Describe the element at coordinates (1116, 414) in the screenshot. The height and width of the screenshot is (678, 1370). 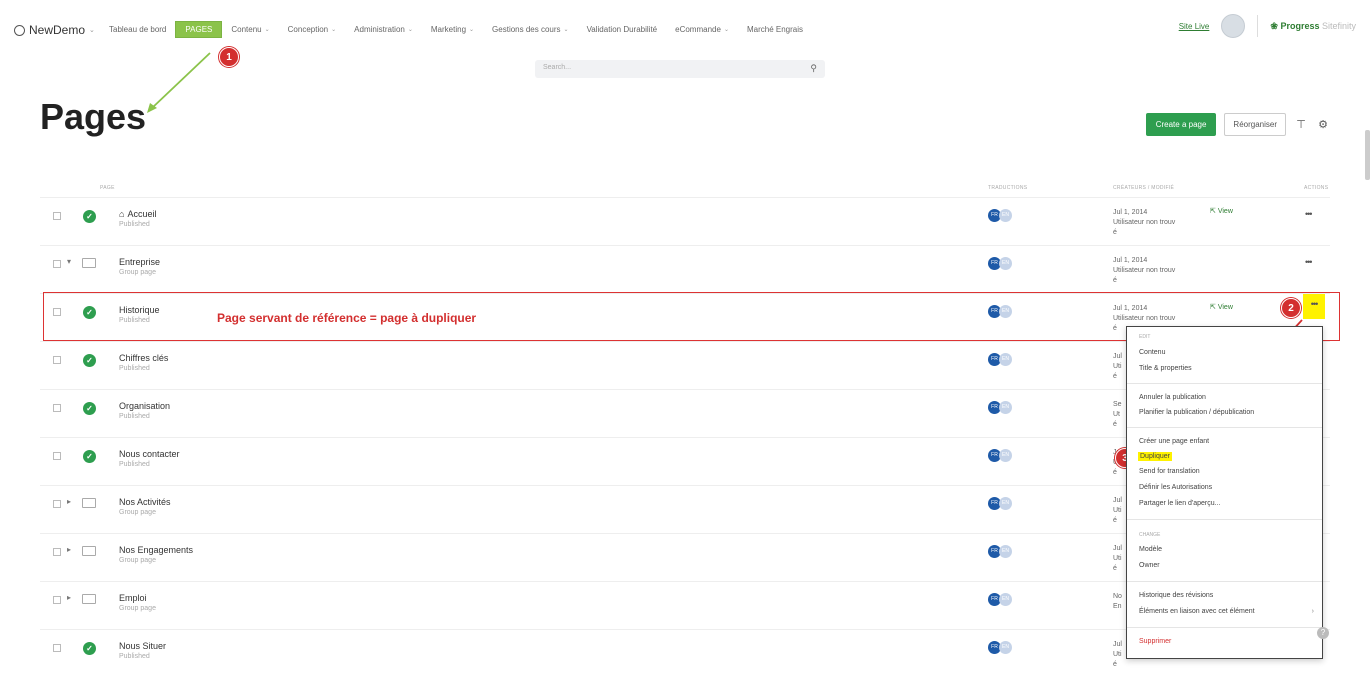
I see `modified-author: Ut` at that location.